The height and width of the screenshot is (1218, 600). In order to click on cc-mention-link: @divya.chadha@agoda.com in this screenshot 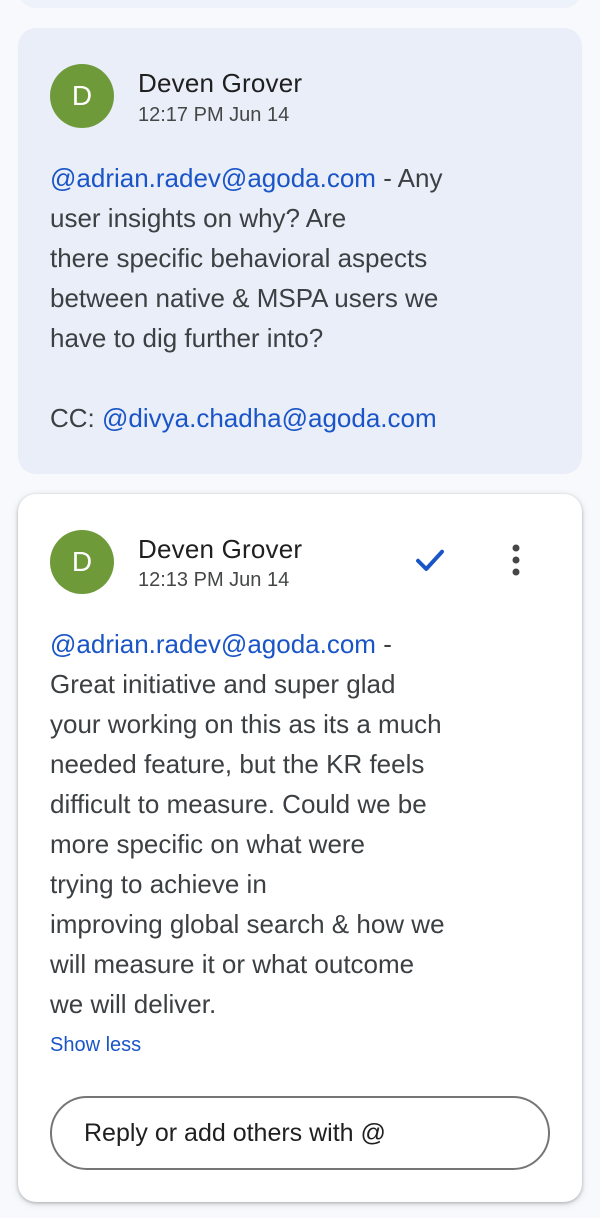, I will do `click(269, 418)`.